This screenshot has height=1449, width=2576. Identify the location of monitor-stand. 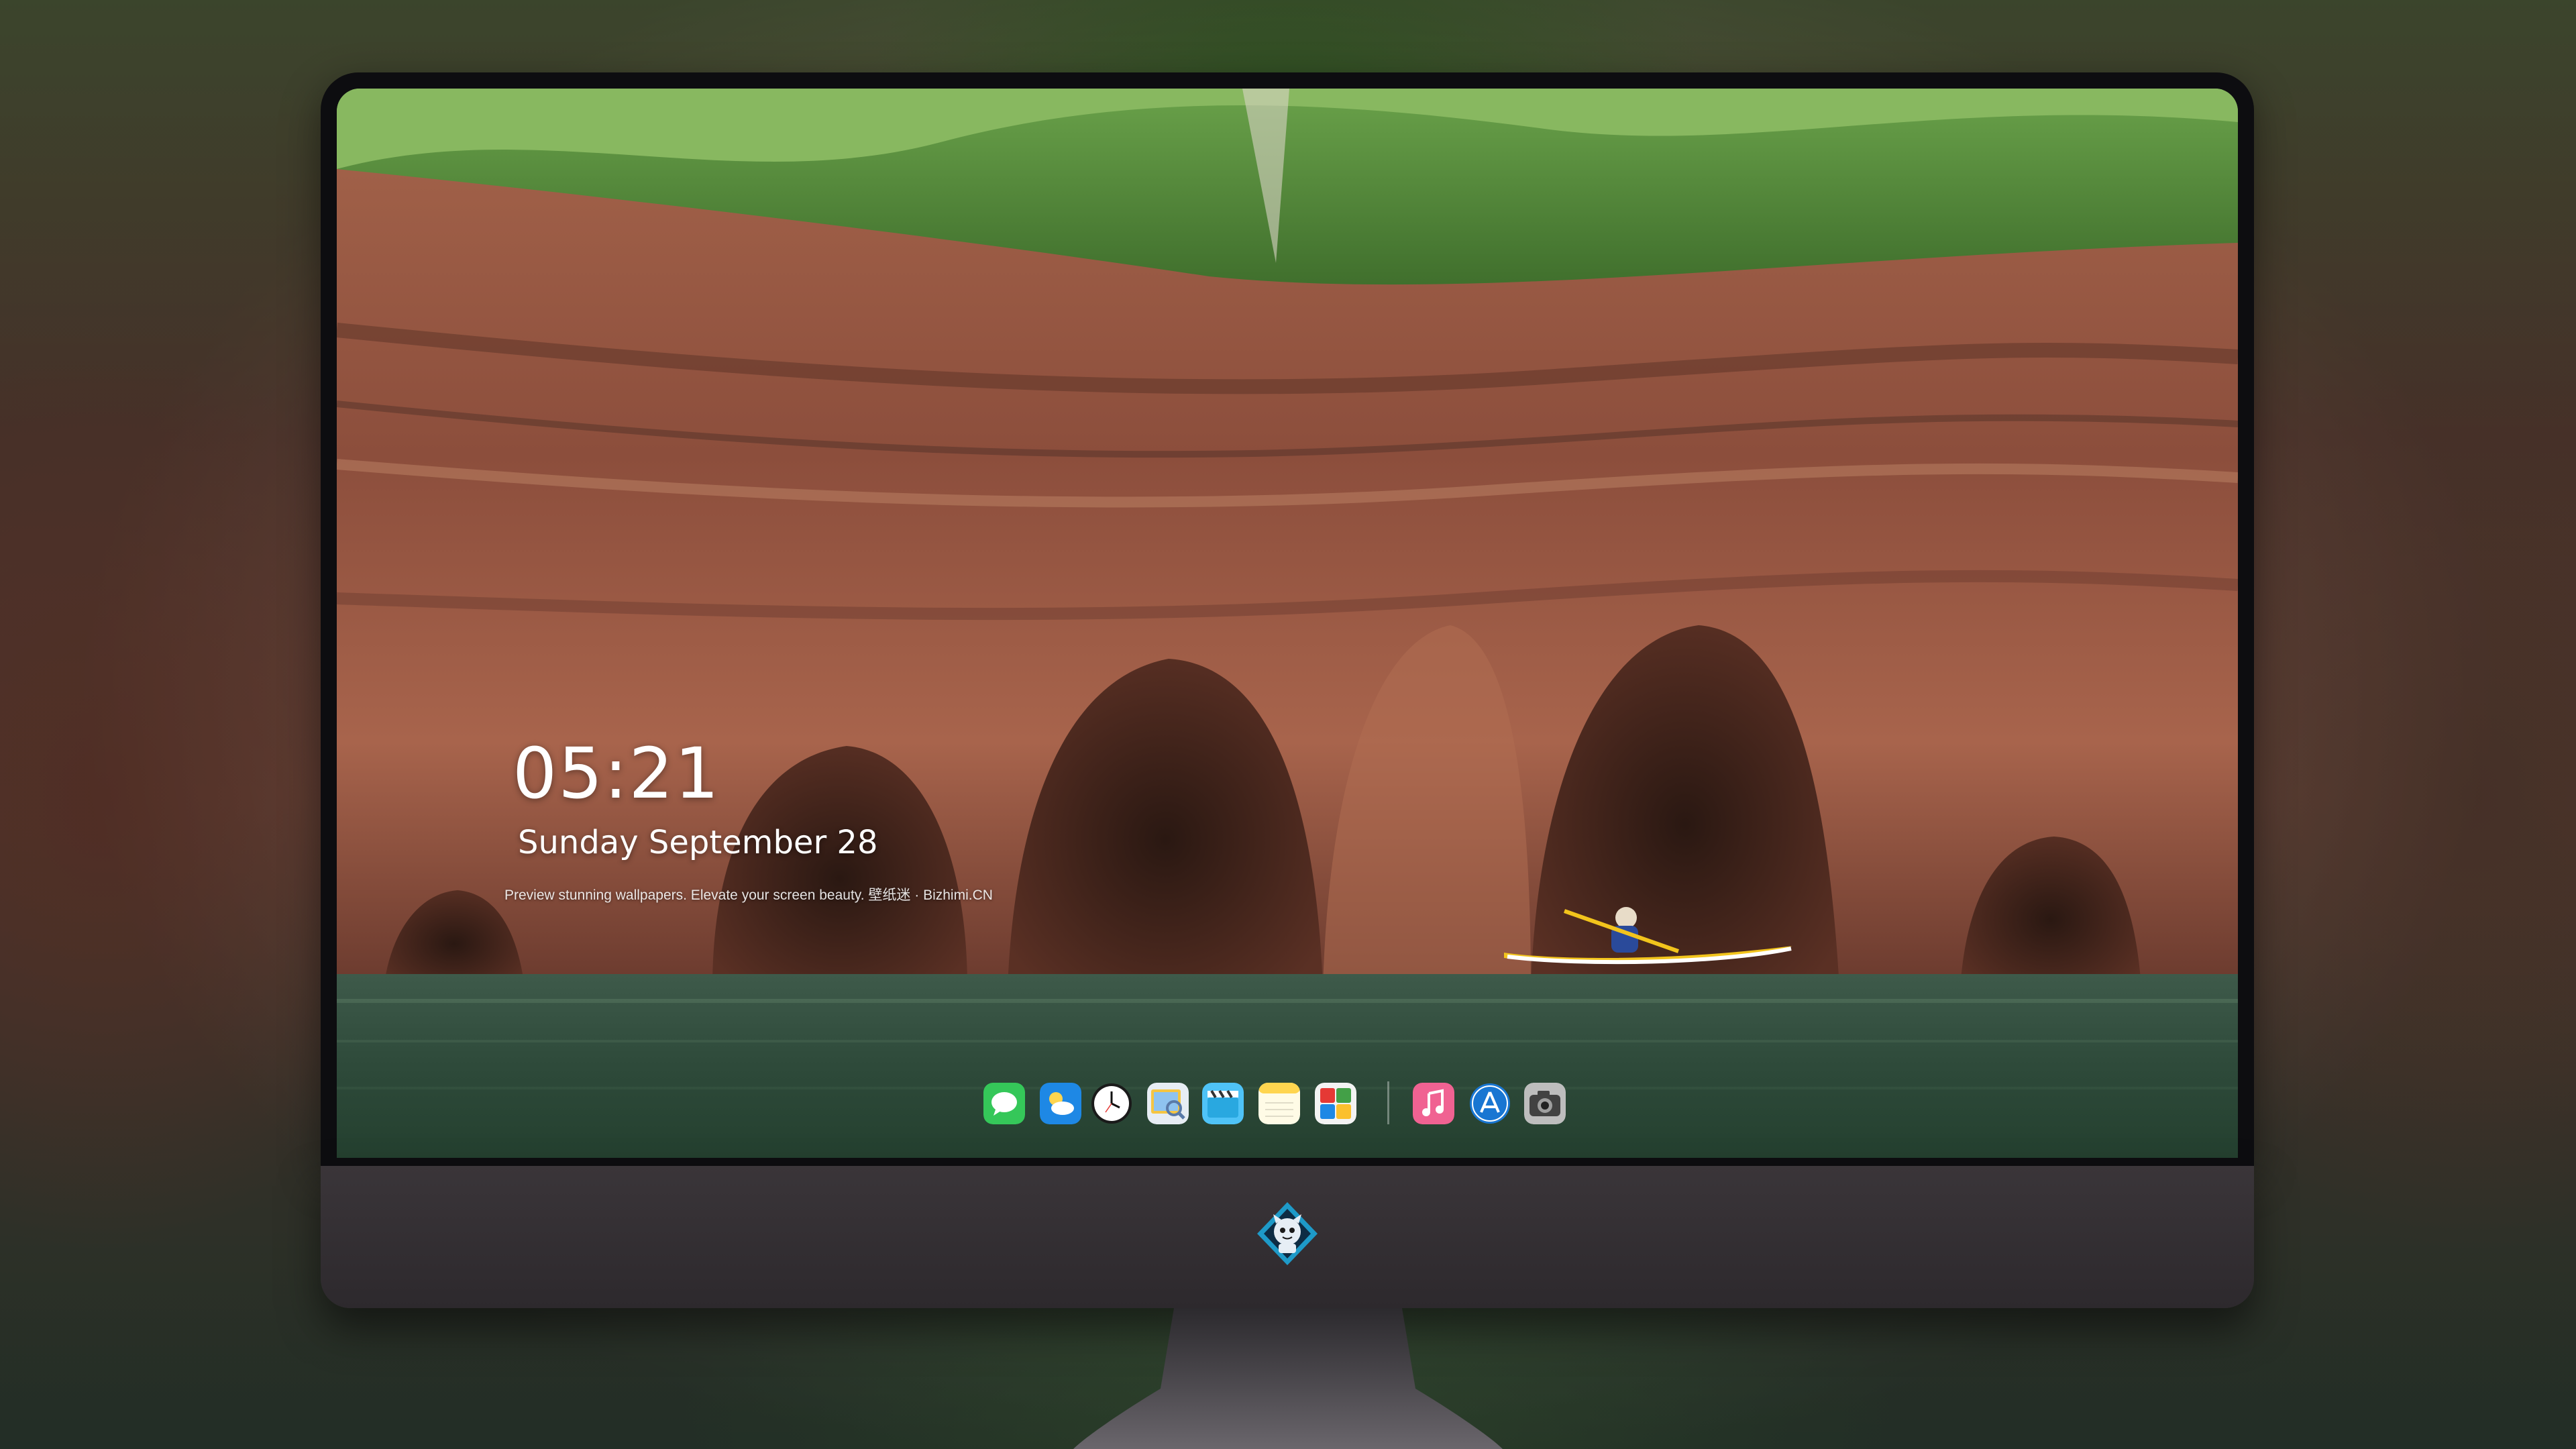
(1288, 1378).